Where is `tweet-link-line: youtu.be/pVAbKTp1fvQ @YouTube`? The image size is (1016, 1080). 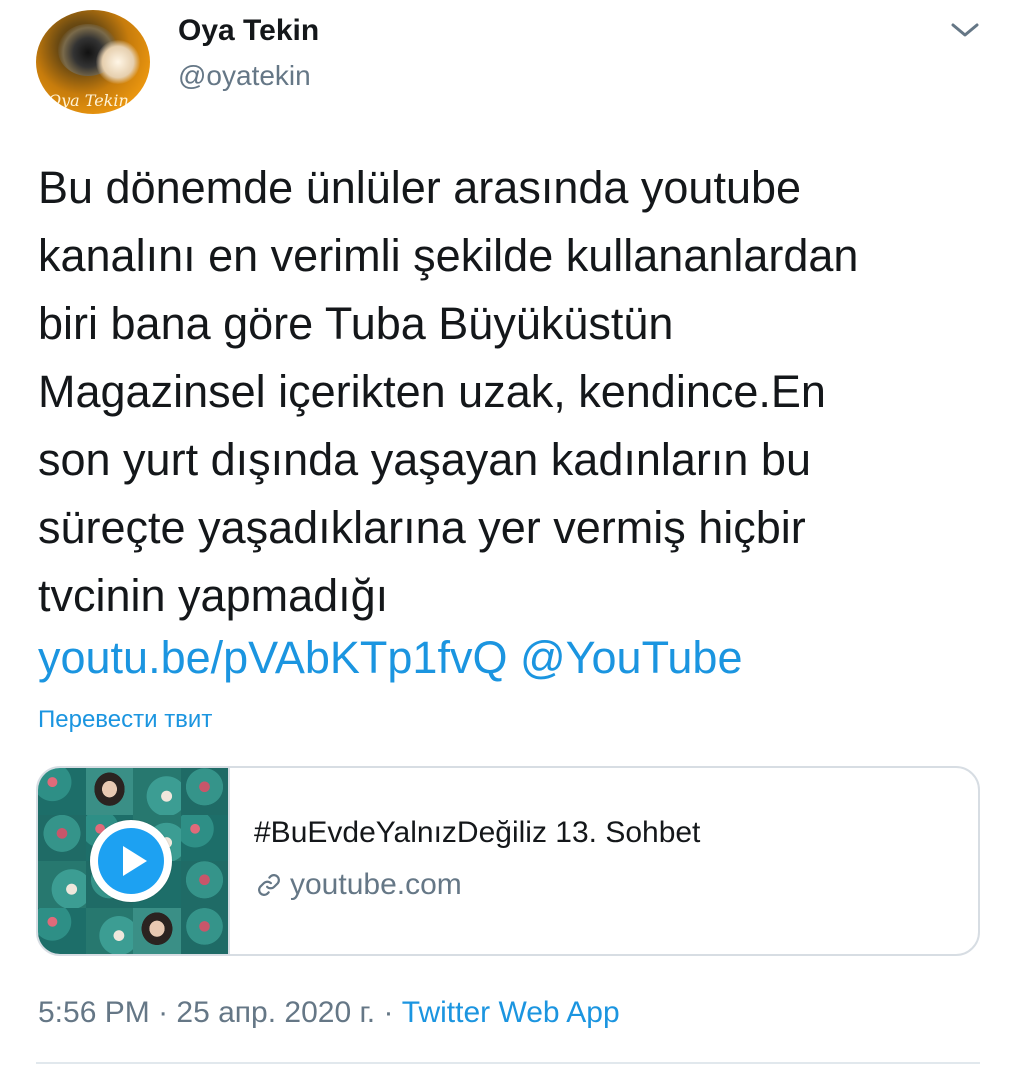 tweet-link-line: youtu.be/pVAbKTp1fvQ @YouTube is located at coordinates (390, 658).